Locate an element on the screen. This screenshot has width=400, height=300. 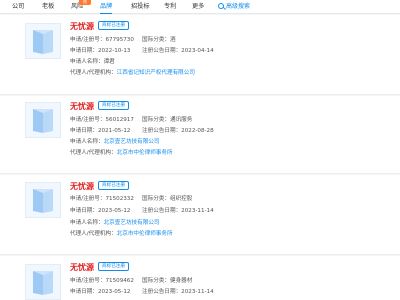
info-row: 申请/注册号：67795730 国际分类：酒 is located at coordinates (123, 40).